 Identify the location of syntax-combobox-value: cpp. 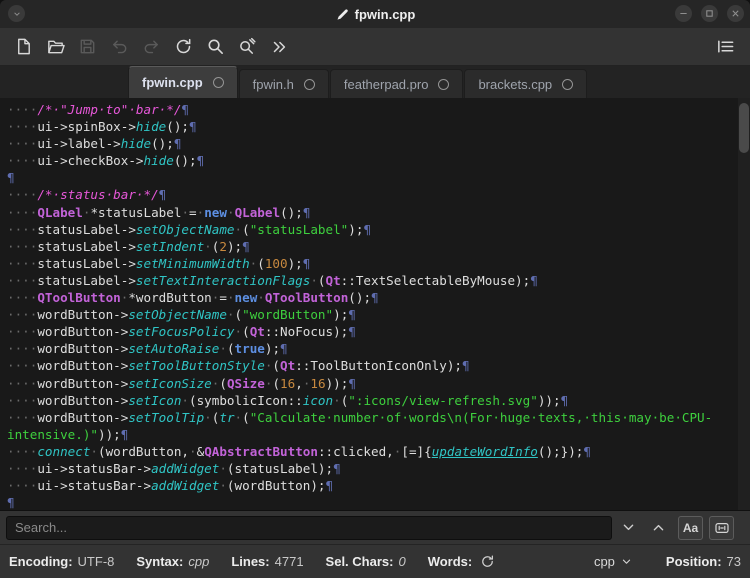
(604, 561).